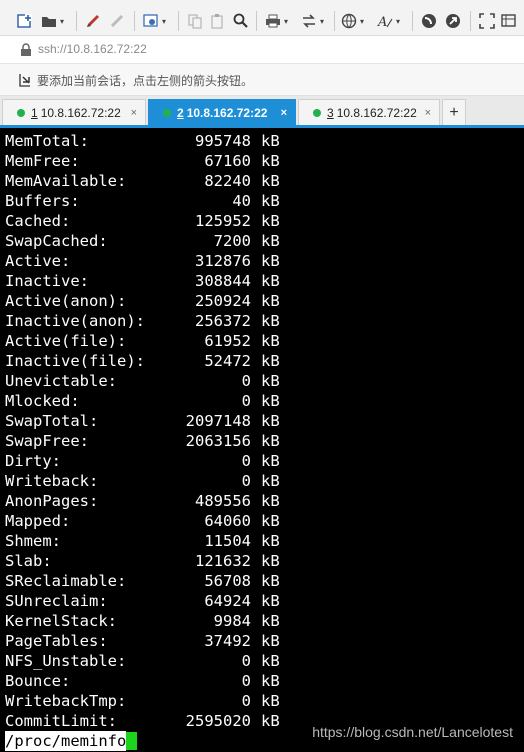 Image resolution: width=524 pixels, height=752 pixels. What do you see at coordinates (180, 112) in the screenshot?
I see `tab-number: 2` at bounding box center [180, 112].